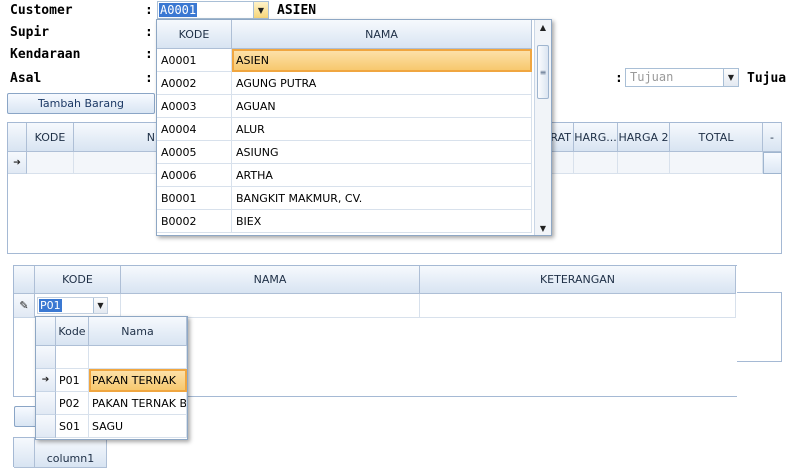  I want to click on dropdown-row-kode: B0001, so click(194, 198).